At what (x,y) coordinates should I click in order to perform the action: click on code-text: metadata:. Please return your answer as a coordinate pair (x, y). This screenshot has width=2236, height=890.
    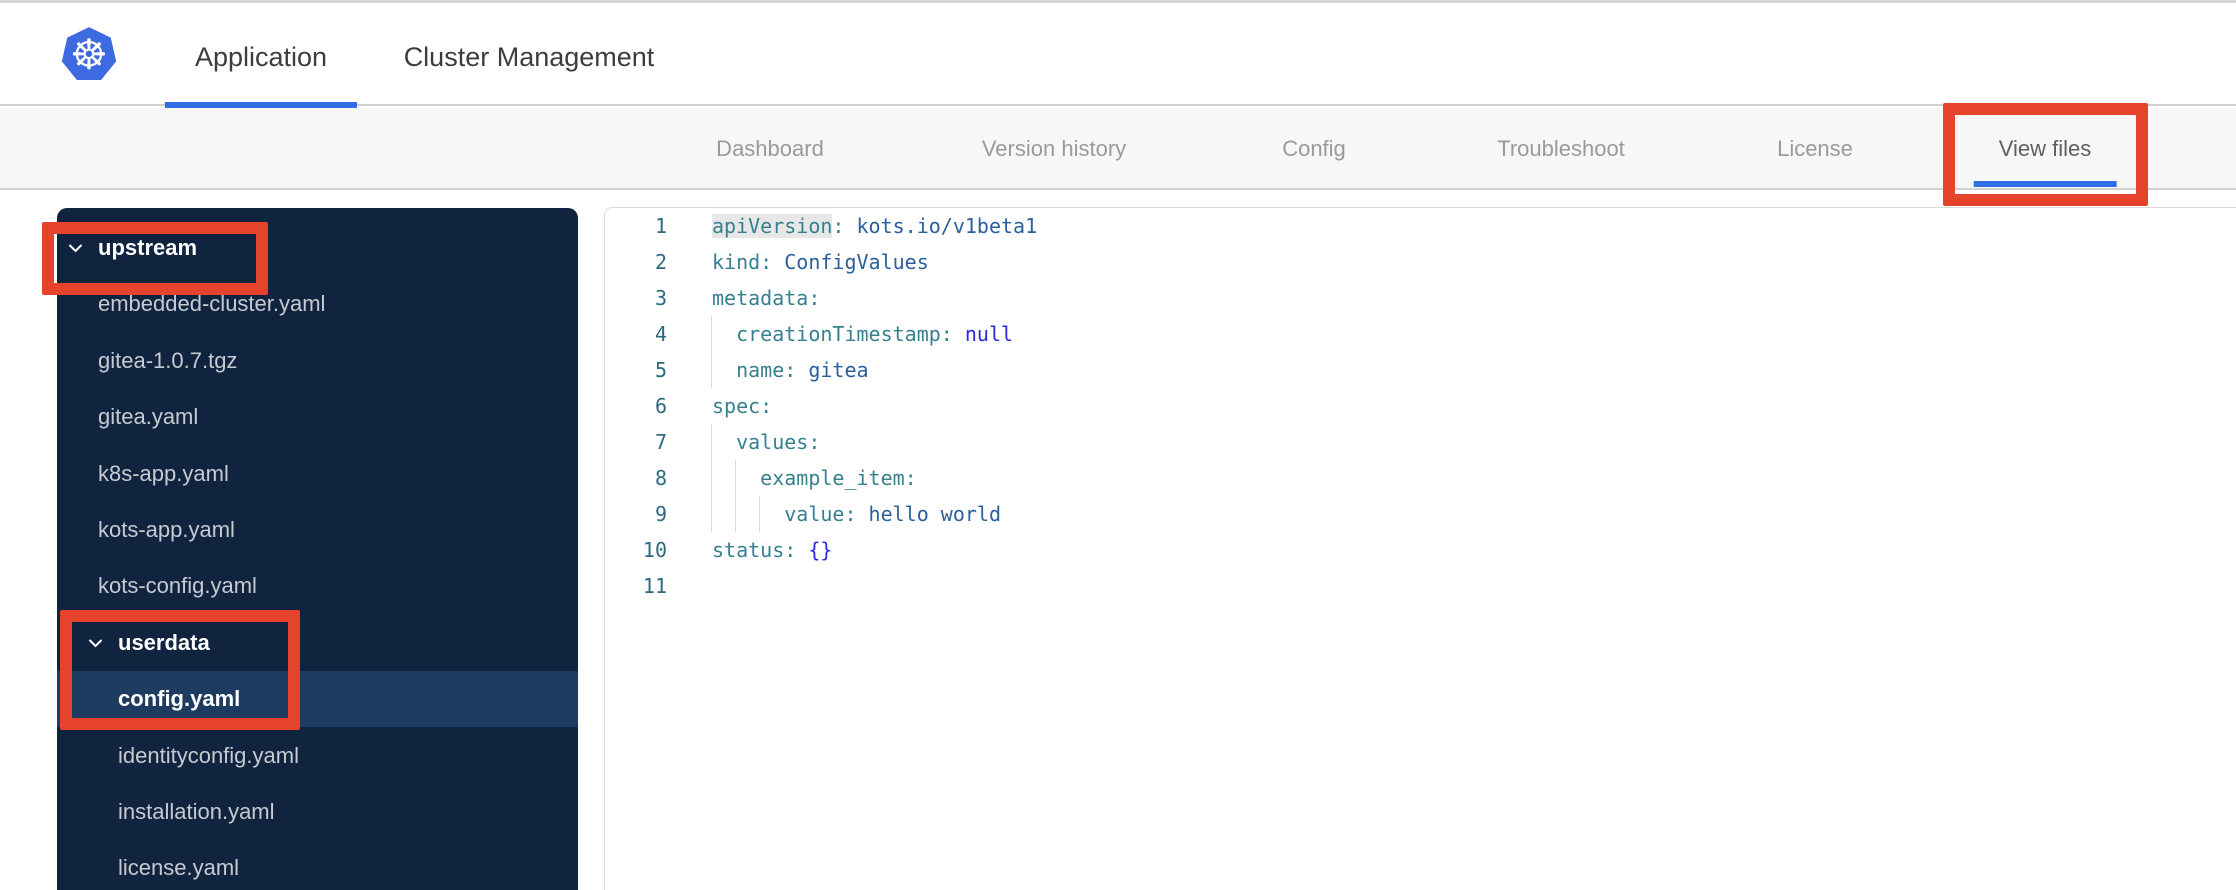
    Looking at the image, I should click on (766, 298).